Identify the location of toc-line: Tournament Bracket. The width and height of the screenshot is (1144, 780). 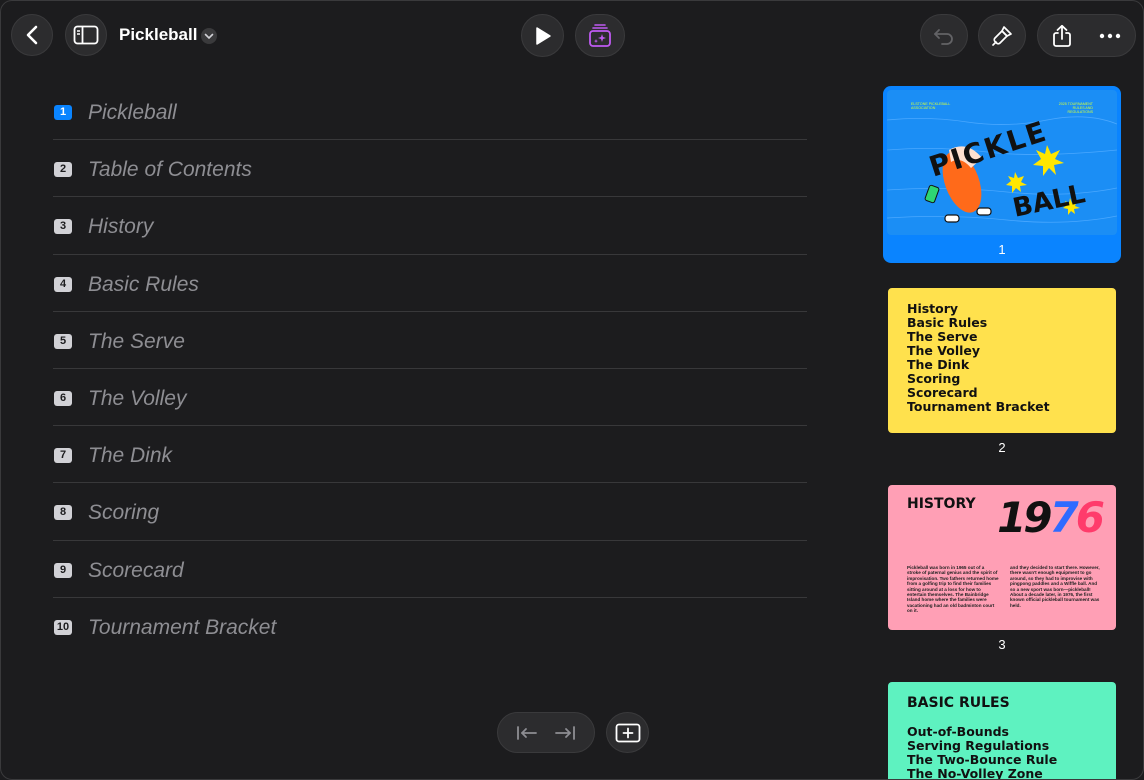
(978, 406).